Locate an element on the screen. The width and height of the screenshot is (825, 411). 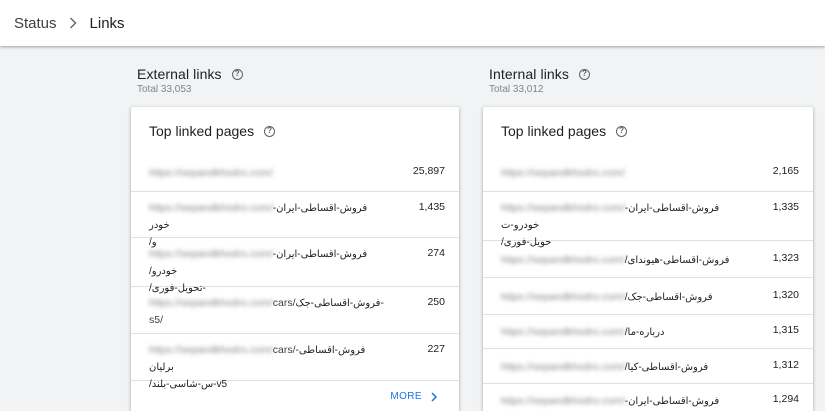
row-count: 1,335 is located at coordinates (785, 207).